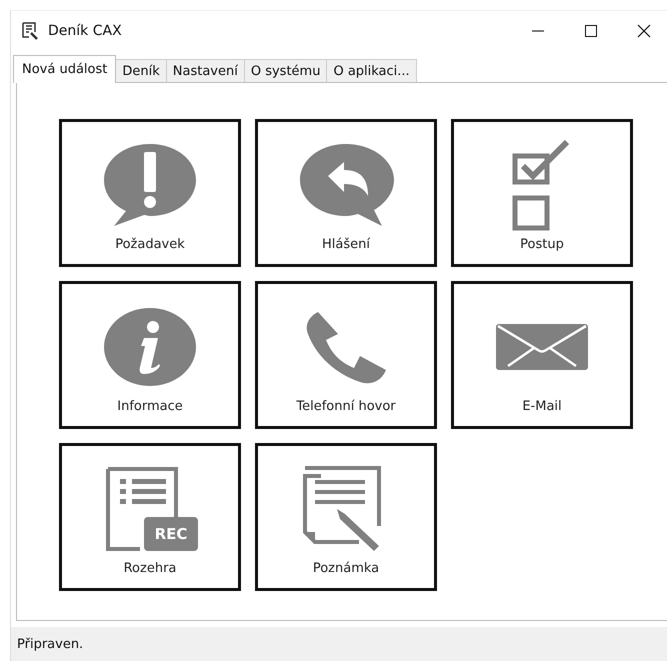 The height and width of the screenshot is (661, 667). I want to click on event-tile: Poznámka, so click(346, 517).